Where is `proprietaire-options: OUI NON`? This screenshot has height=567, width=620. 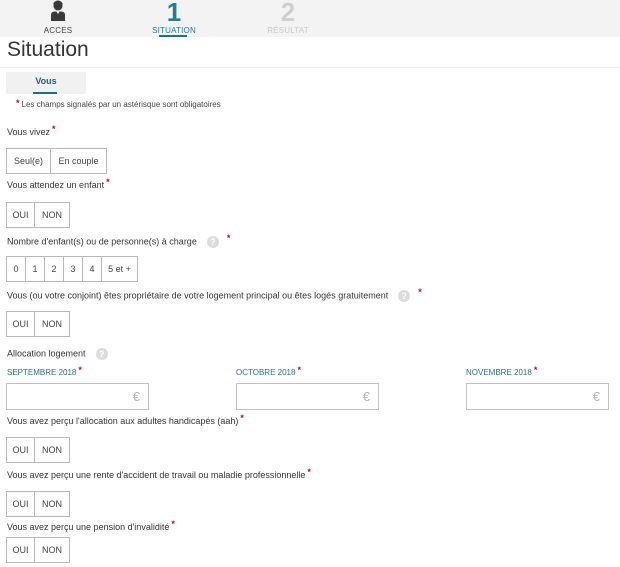 proprietaire-options: OUI NON is located at coordinates (38, 324).